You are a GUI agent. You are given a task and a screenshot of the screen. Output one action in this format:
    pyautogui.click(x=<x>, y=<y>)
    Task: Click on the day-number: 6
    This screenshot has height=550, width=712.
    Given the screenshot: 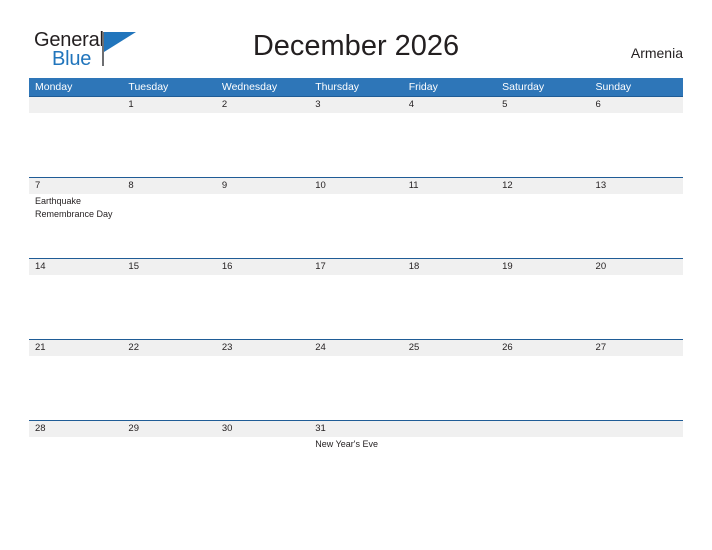 What is the action you would take?
    pyautogui.click(x=636, y=105)
    